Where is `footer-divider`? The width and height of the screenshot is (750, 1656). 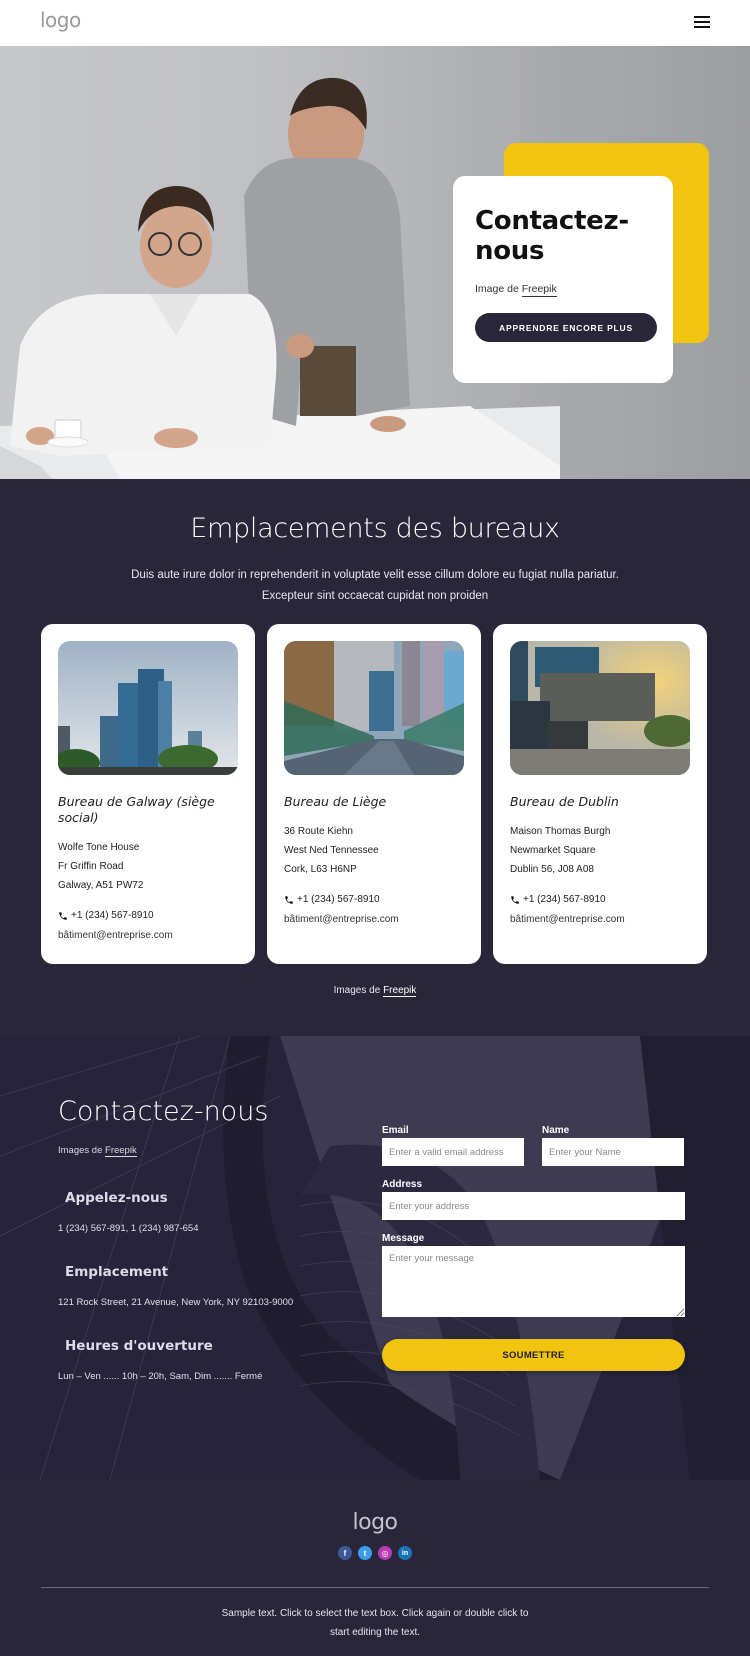
footer-divider is located at coordinates (375, 1587).